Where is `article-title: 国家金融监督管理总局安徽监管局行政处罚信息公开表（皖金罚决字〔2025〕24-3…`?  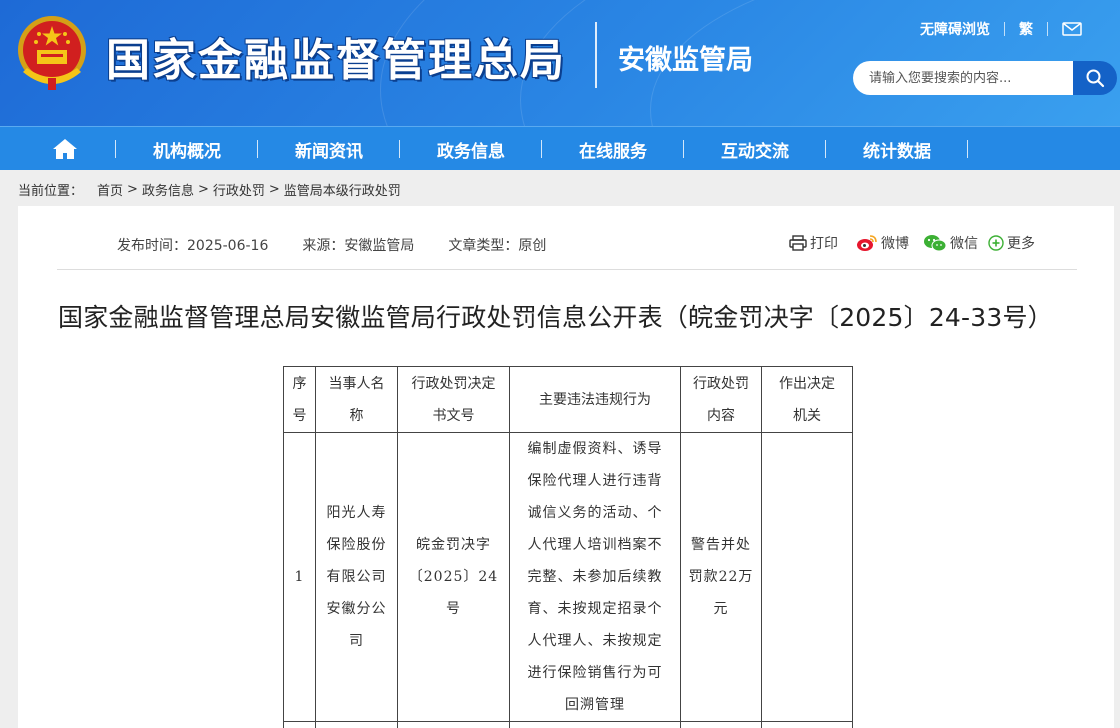
article-title: 国家金融监督管理总局安徽监管局行政处罚信息公开表（皖金罚决字〔2025〕24-3… is located at coordinates (555, 317).